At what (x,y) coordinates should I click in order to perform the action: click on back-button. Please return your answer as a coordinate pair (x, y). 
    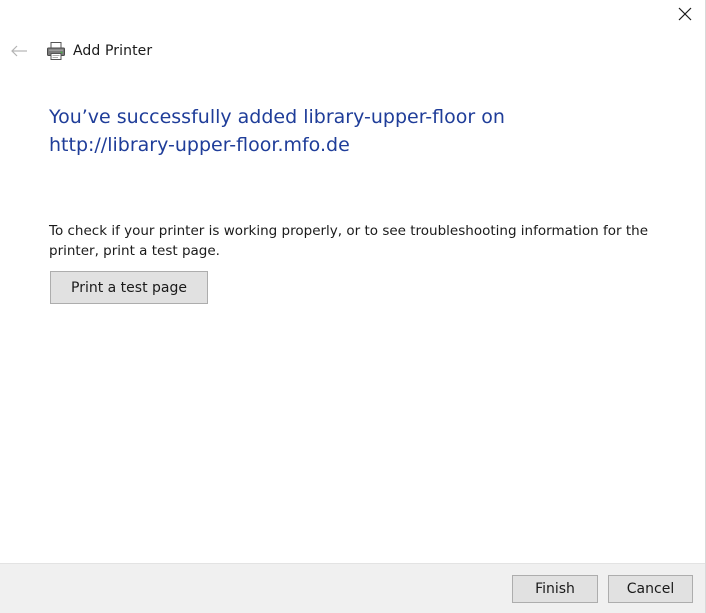
    Looking at the image, I should click on (19, 51).